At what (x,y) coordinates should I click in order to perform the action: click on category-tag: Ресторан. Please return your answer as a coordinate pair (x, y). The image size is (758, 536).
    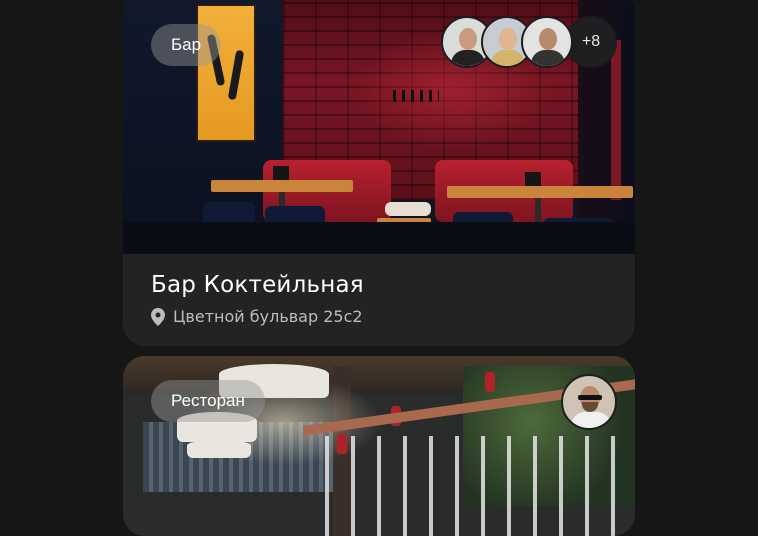
    Looking at the image, I should click on (208, 401).